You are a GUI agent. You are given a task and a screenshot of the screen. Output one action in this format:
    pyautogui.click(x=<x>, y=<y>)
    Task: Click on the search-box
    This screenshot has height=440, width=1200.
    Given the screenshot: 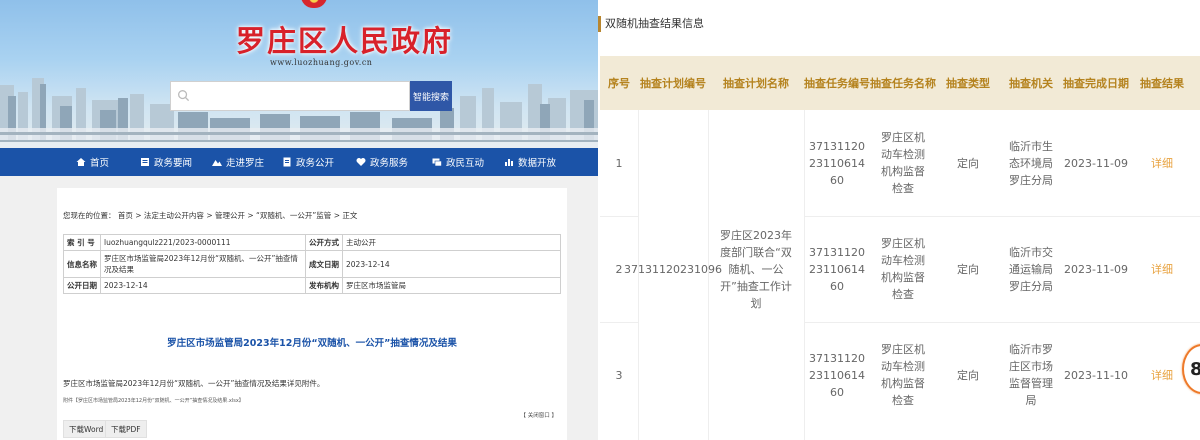 What is the action you would take?
    pyautogui.click(x=290, y=96)
    